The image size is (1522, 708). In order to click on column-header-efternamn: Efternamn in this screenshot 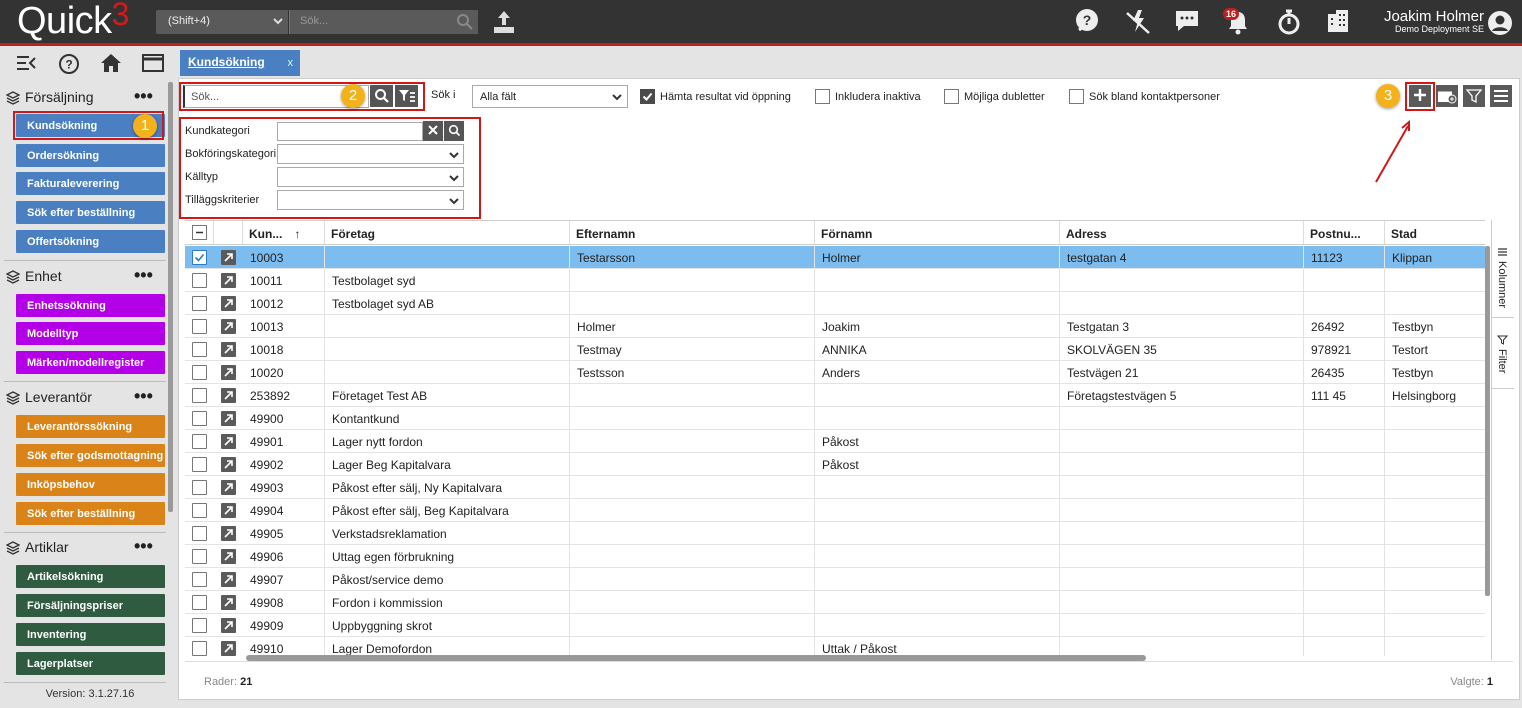, I will do `click(692, 233)`.